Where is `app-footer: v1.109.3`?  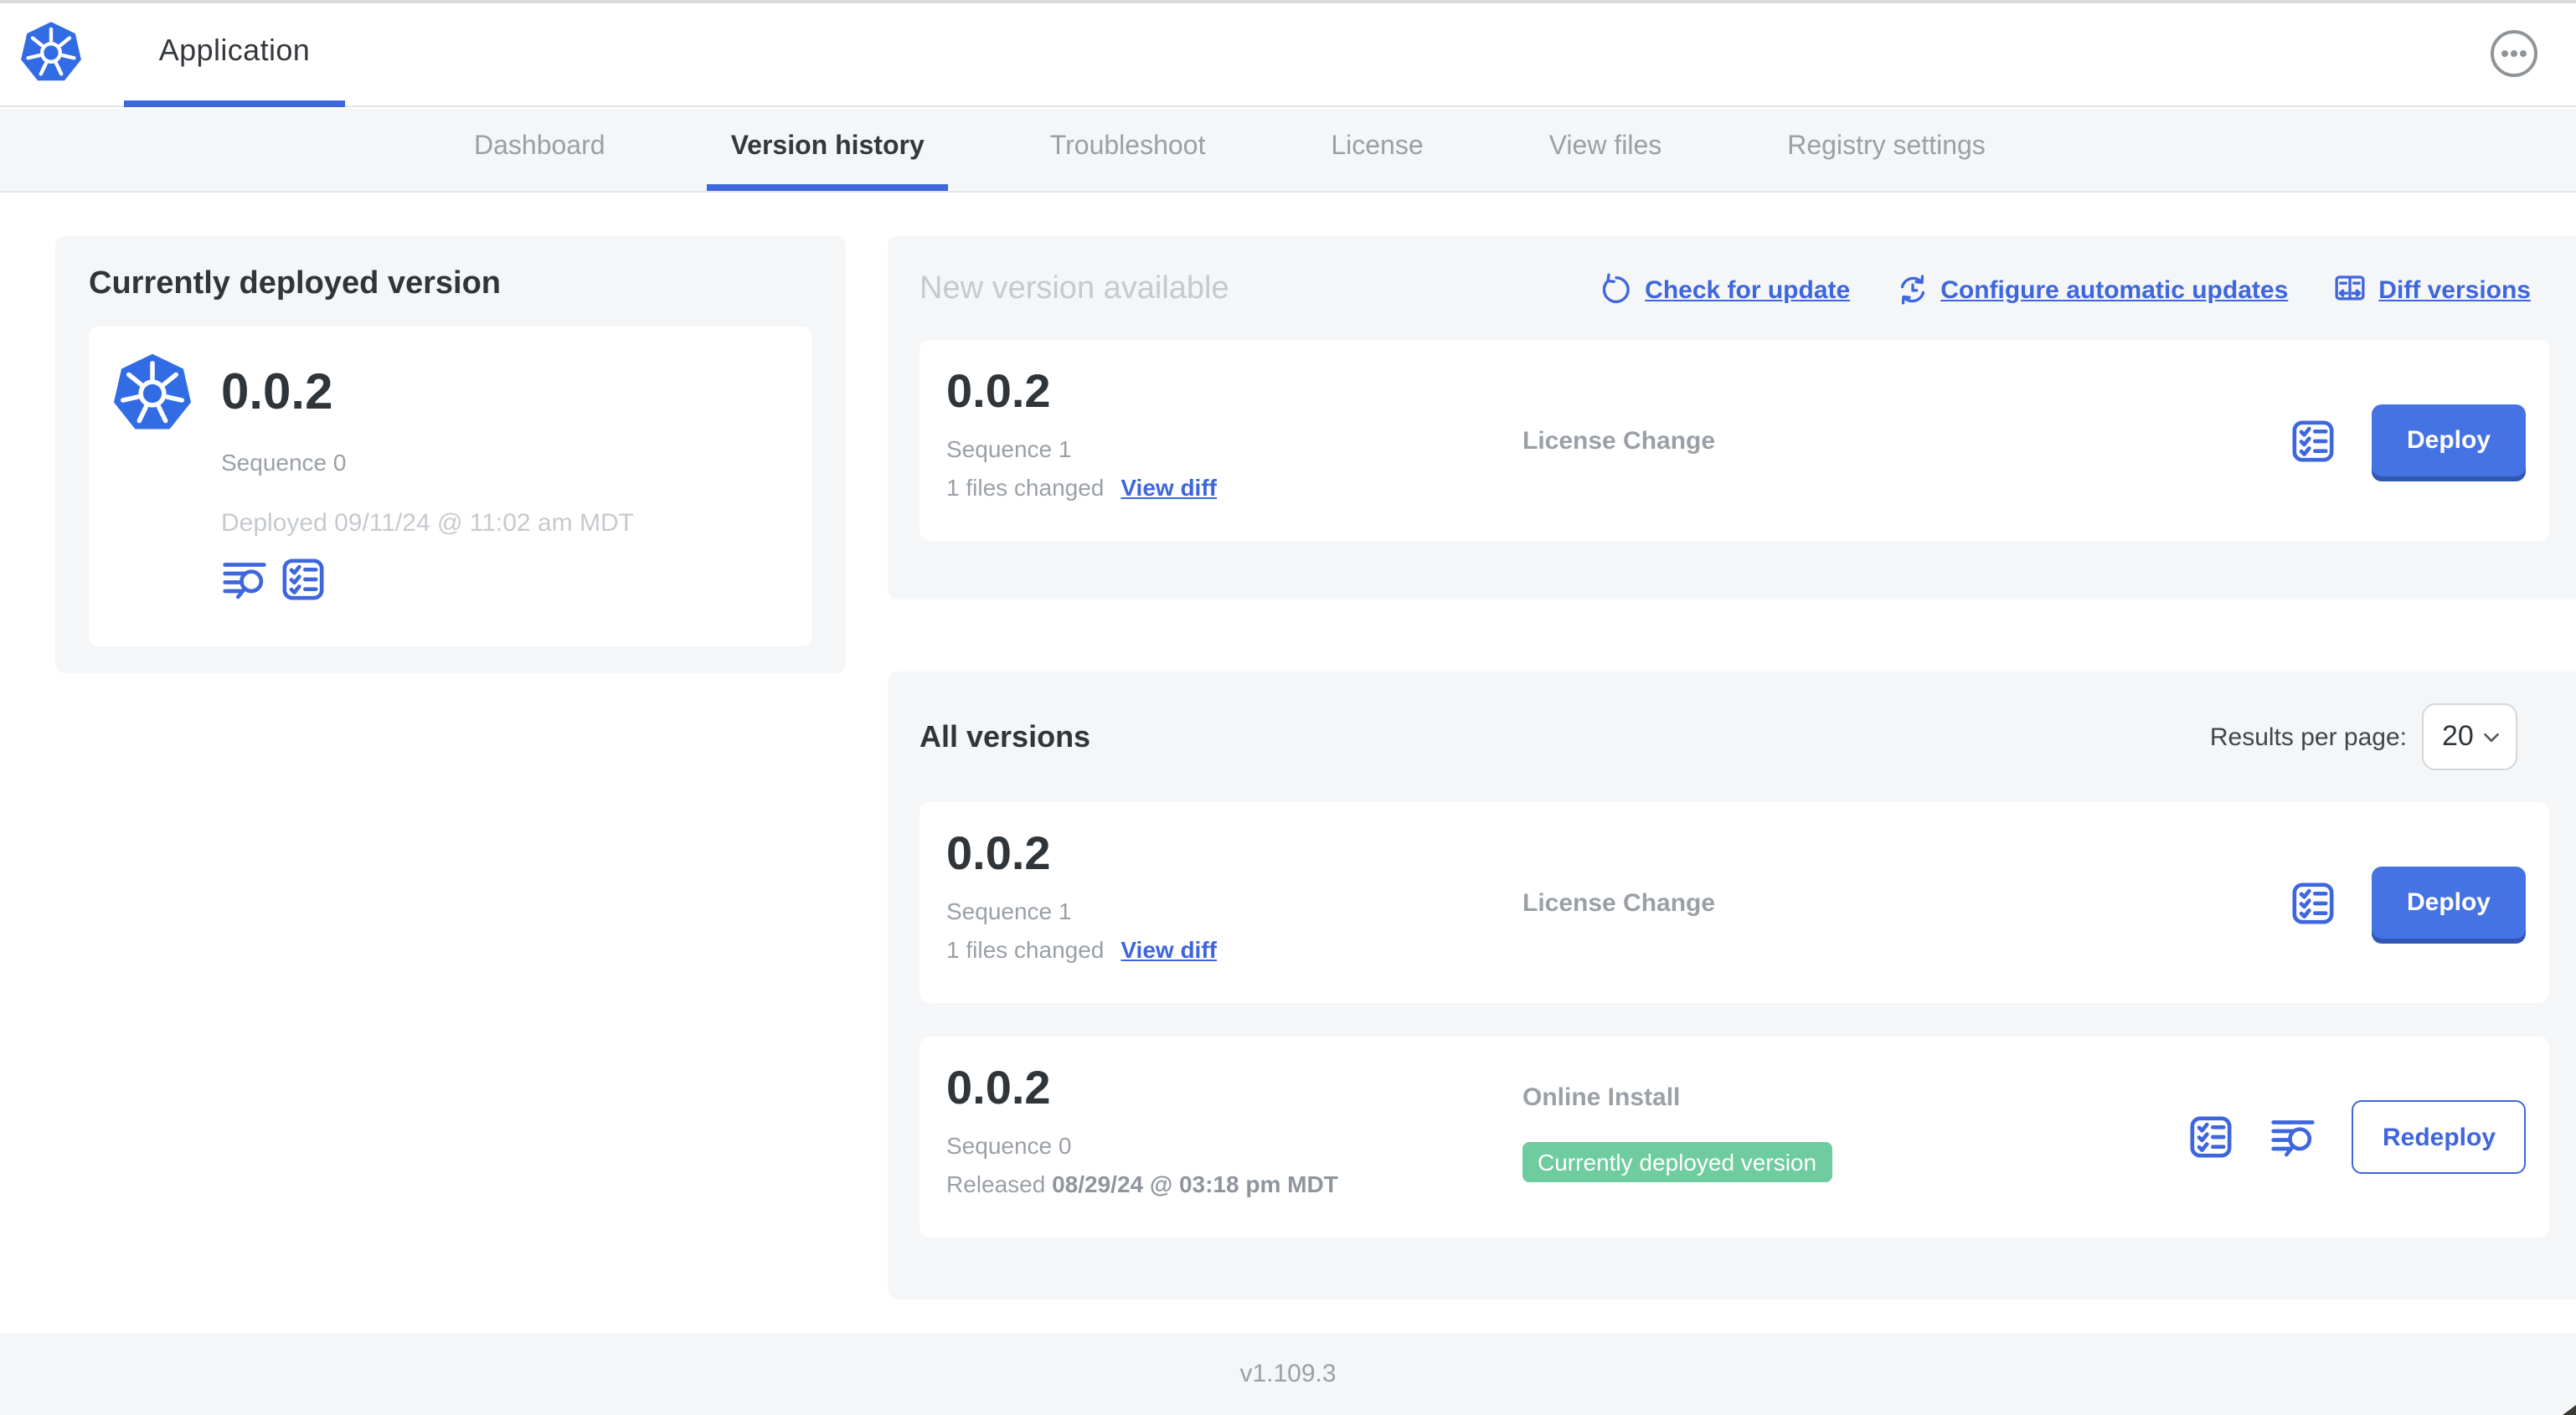 app-footer: v1.109.3 is located at coordinates (1288, 1374).